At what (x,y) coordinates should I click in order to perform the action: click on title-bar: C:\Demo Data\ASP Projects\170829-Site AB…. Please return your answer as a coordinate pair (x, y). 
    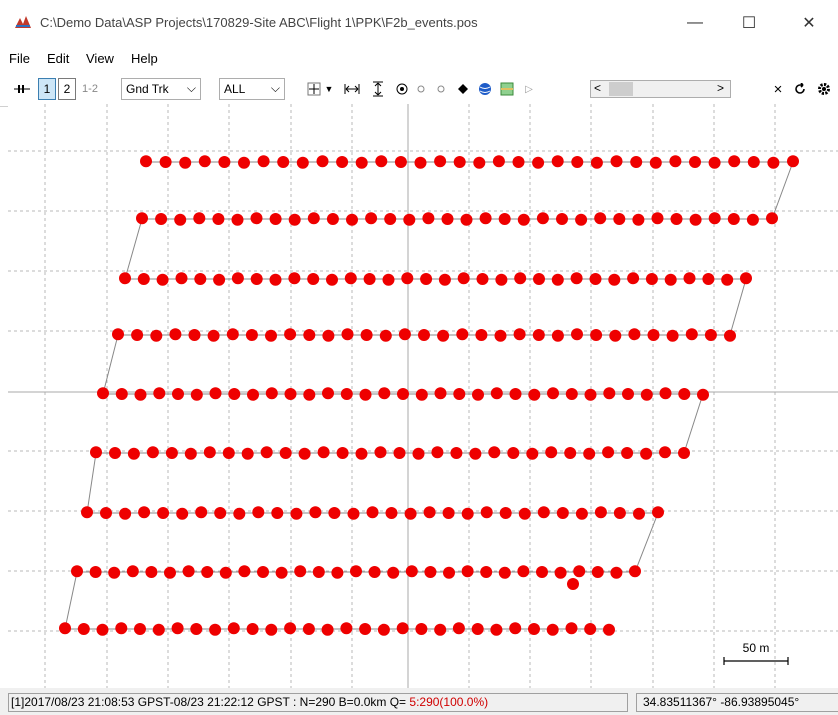
    Looking at the image, I should click on (419, 22).